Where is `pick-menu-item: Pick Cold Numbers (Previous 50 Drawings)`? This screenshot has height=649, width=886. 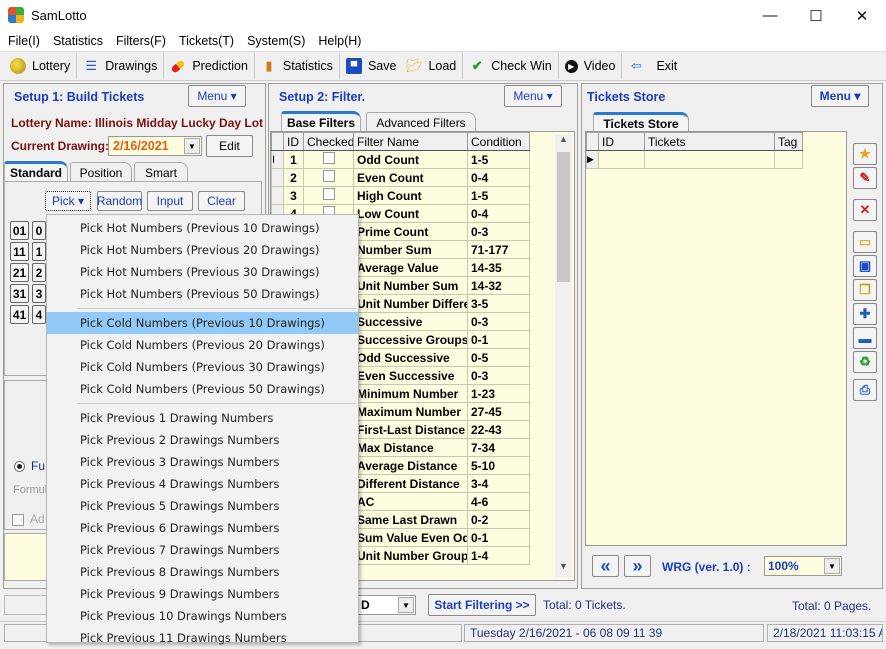
pick-menu-item: Pick Cold Numbers (Previous 50 Drawings) is located at coordinates (202, 389).